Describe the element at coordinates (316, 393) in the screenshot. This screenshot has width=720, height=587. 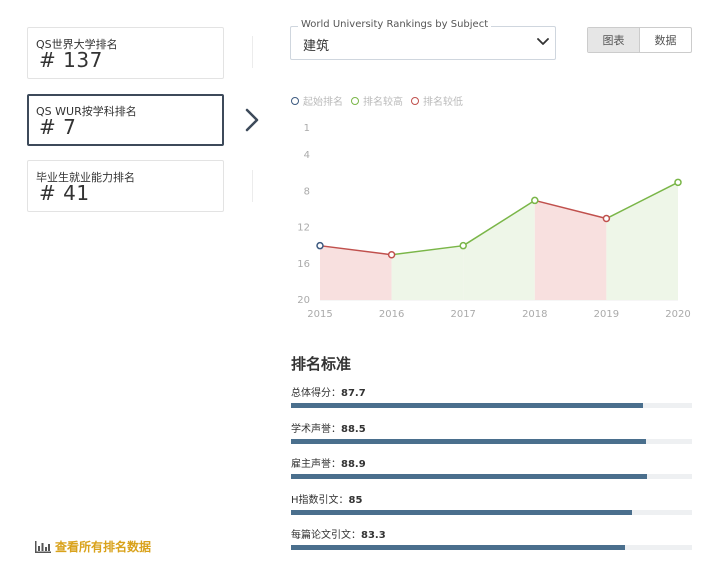
I see `criterion-name: 总体得分：` at that location.